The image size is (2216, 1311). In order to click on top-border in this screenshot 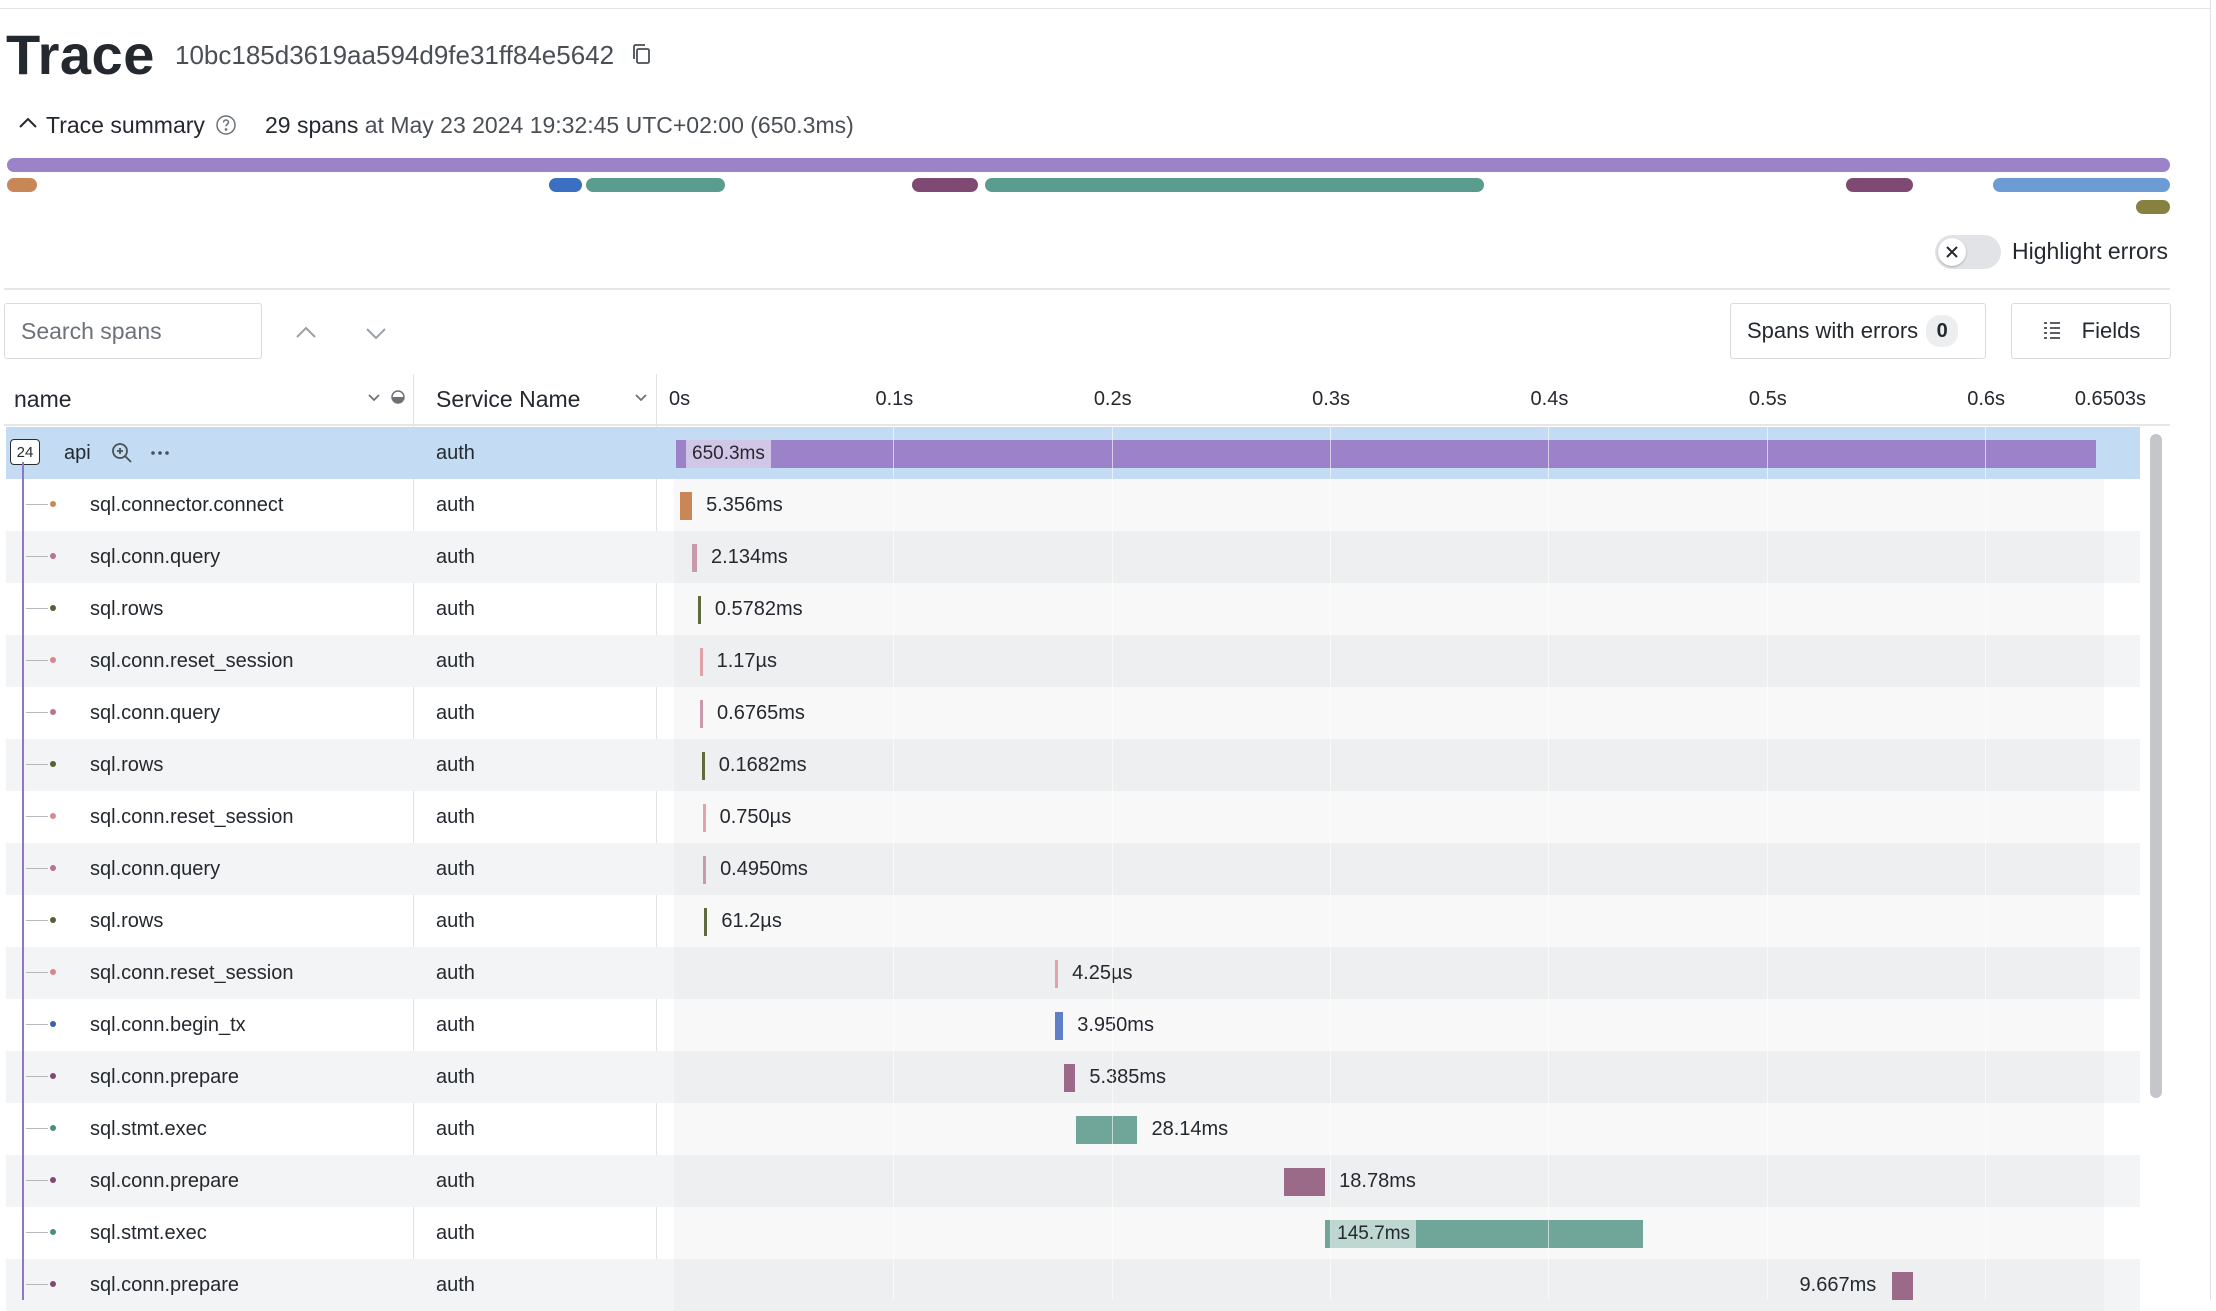, I will do `click(1105, 8)`.